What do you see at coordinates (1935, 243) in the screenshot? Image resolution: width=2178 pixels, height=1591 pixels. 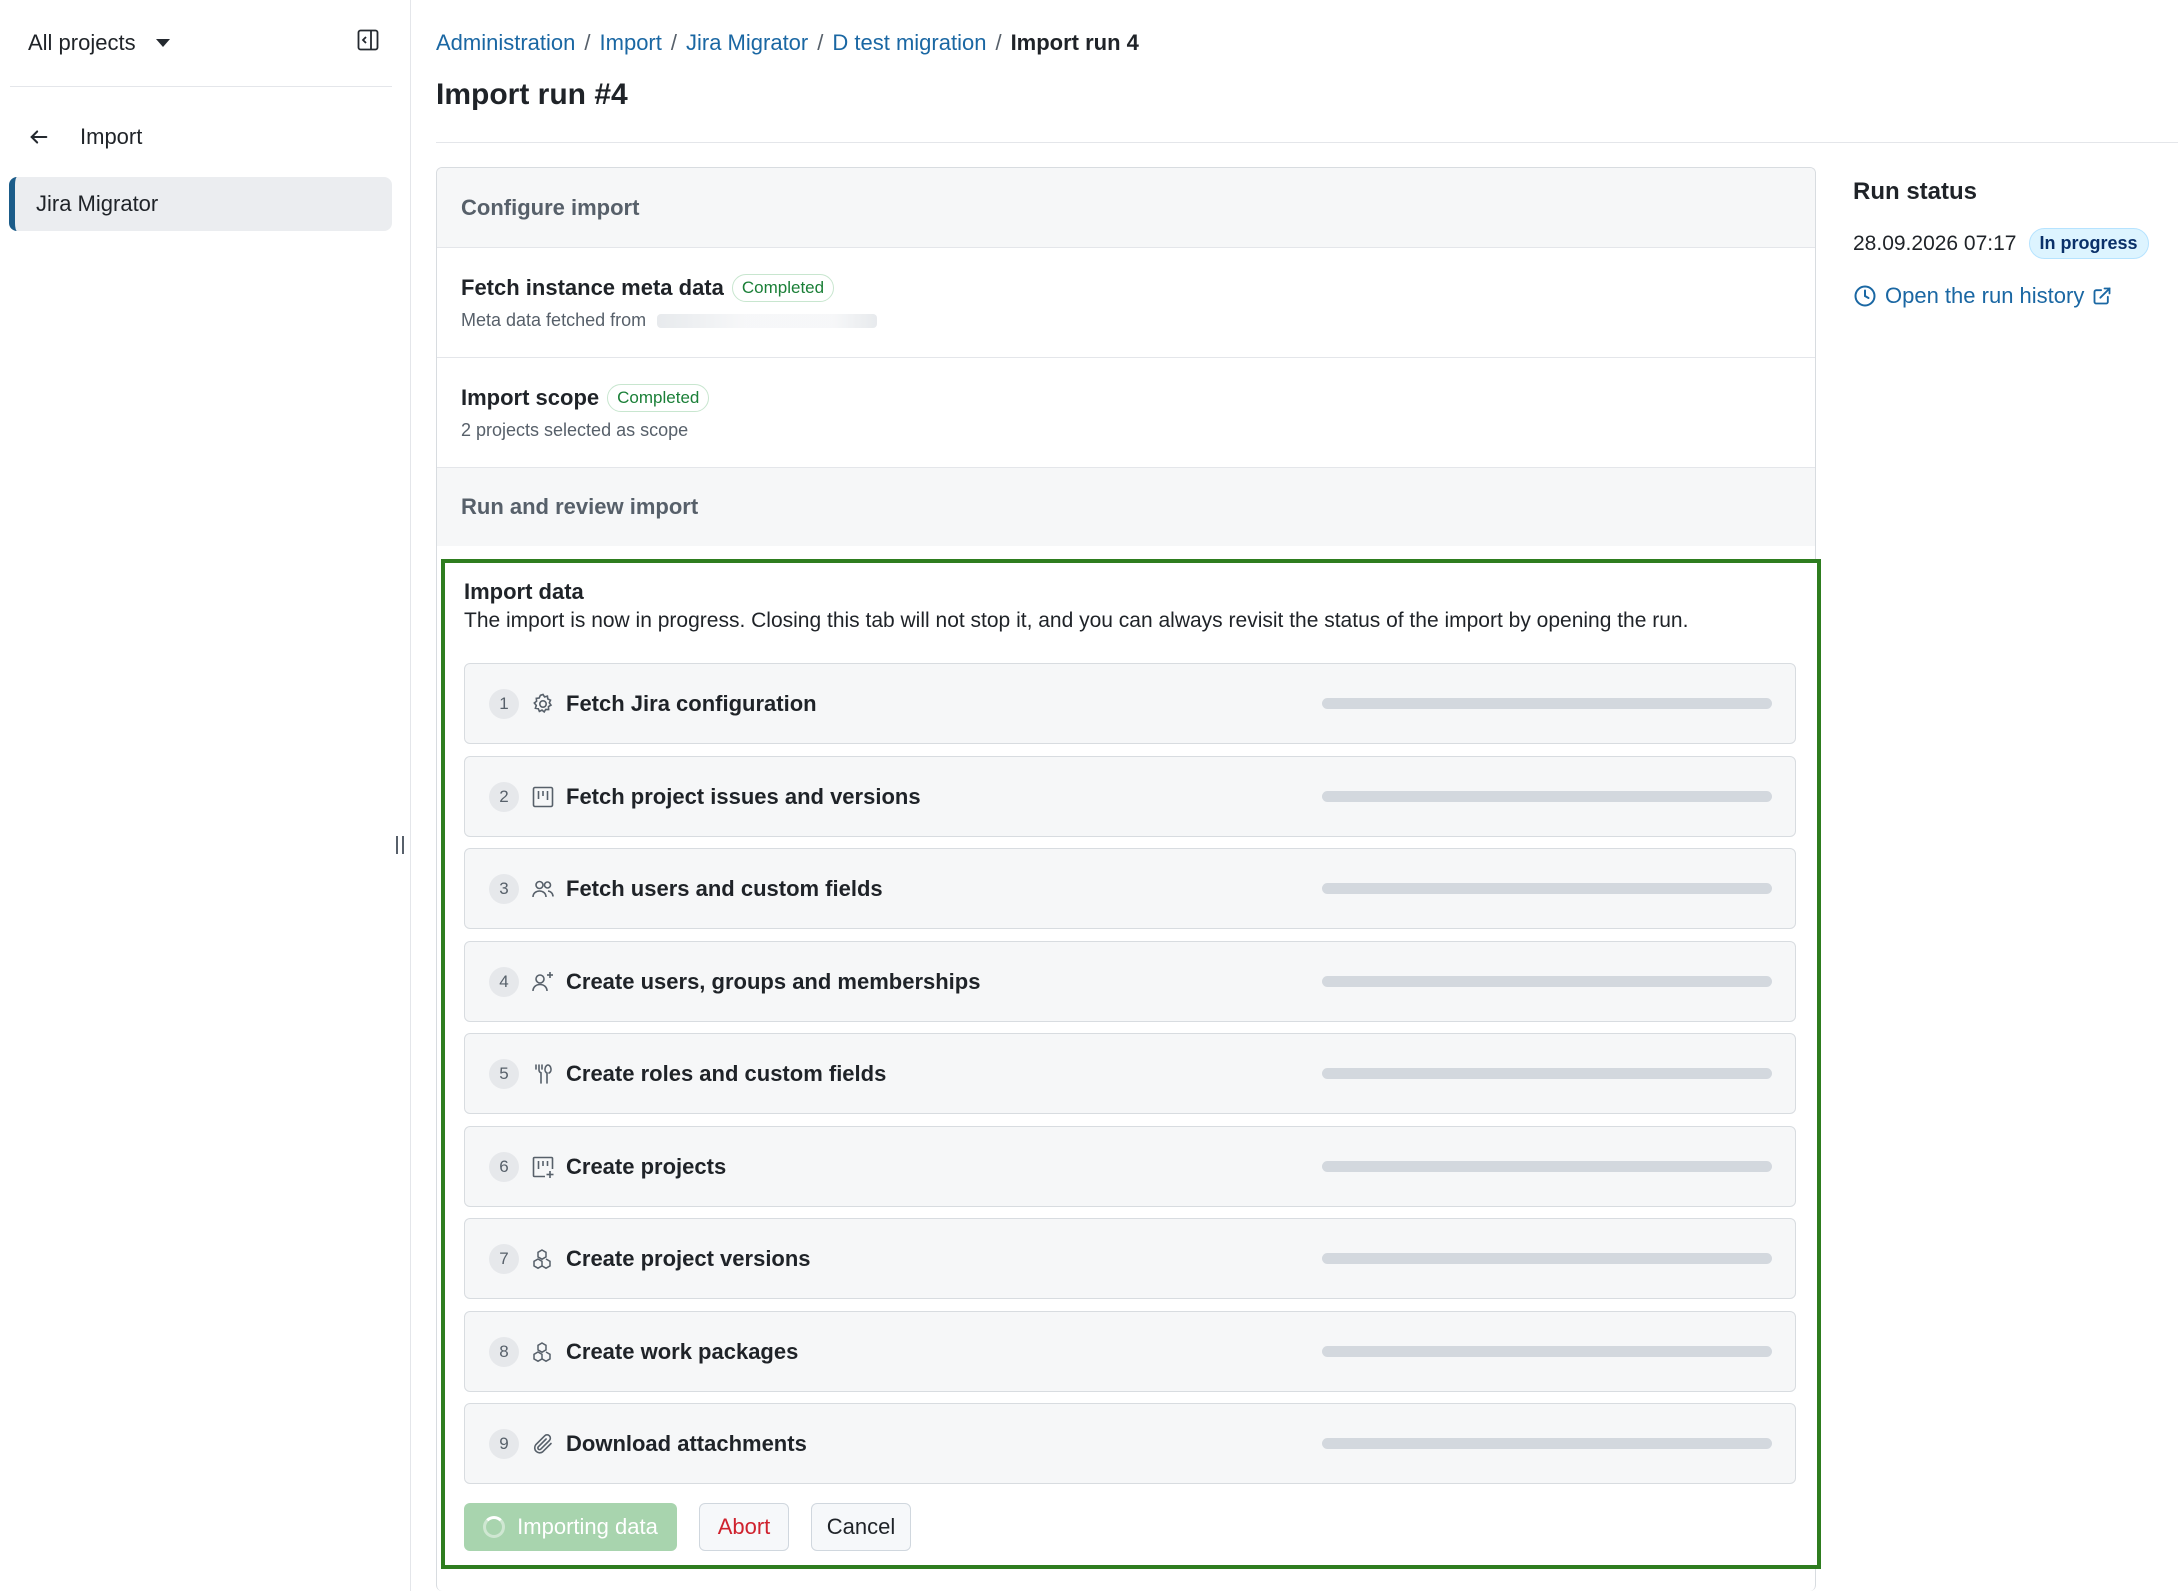 I see `run-timestamp: 28.09.2026 07:17` at bounding box center [1935, 243].